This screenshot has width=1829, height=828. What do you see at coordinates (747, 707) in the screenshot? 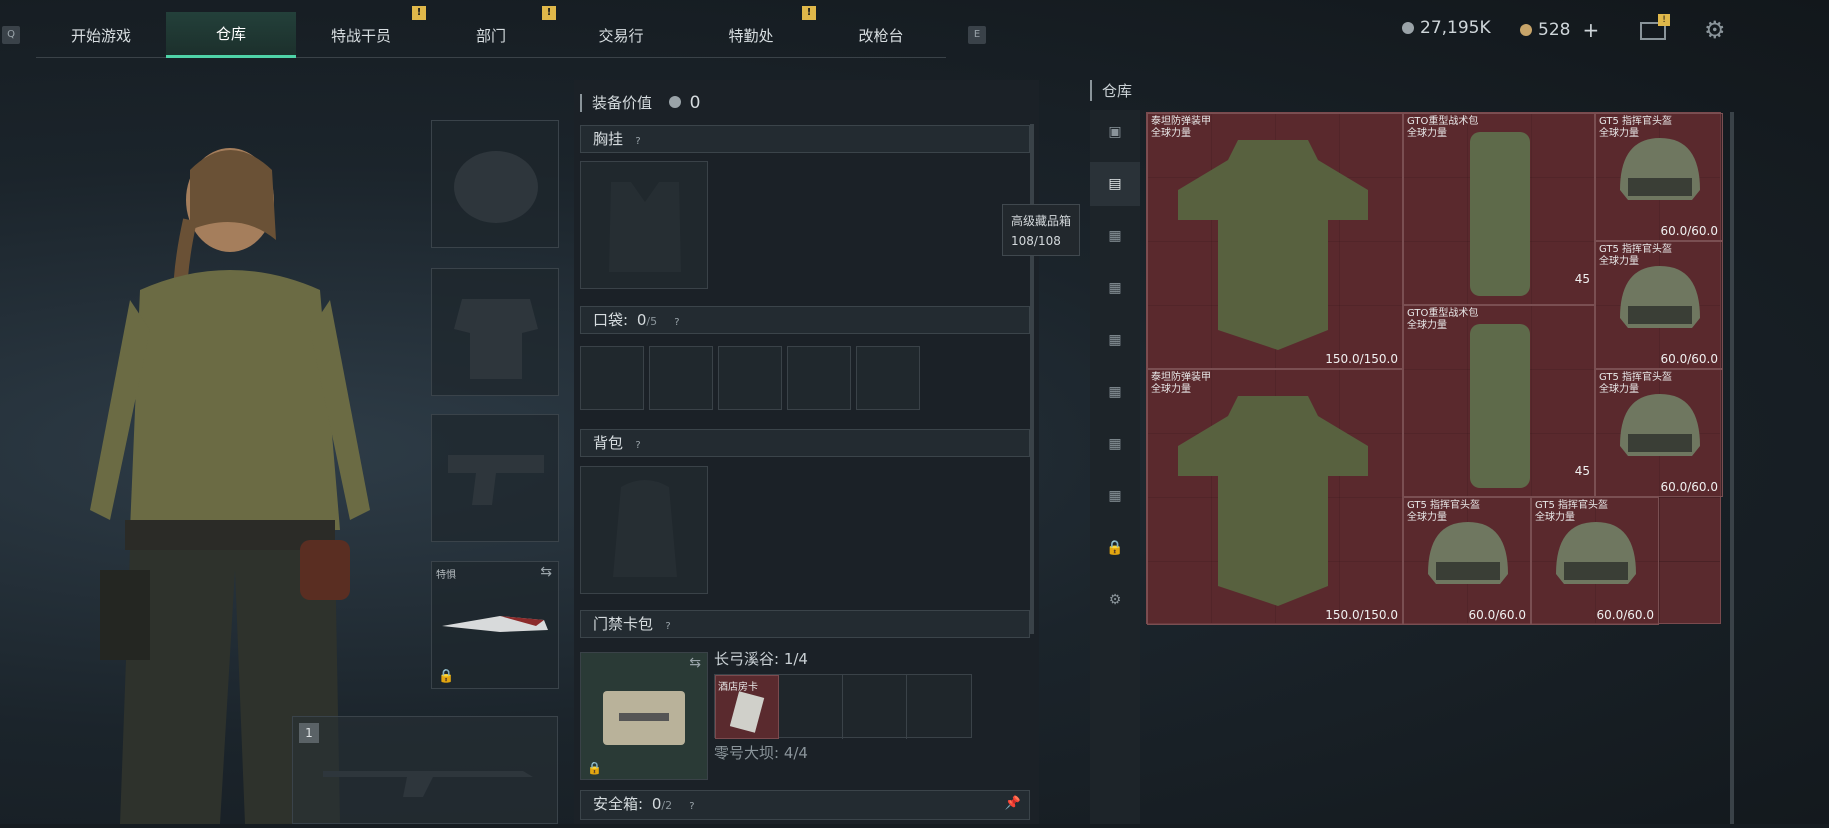
I see `hotel-keycard-item: 酒店房卡` at bounding box center [747, 707].